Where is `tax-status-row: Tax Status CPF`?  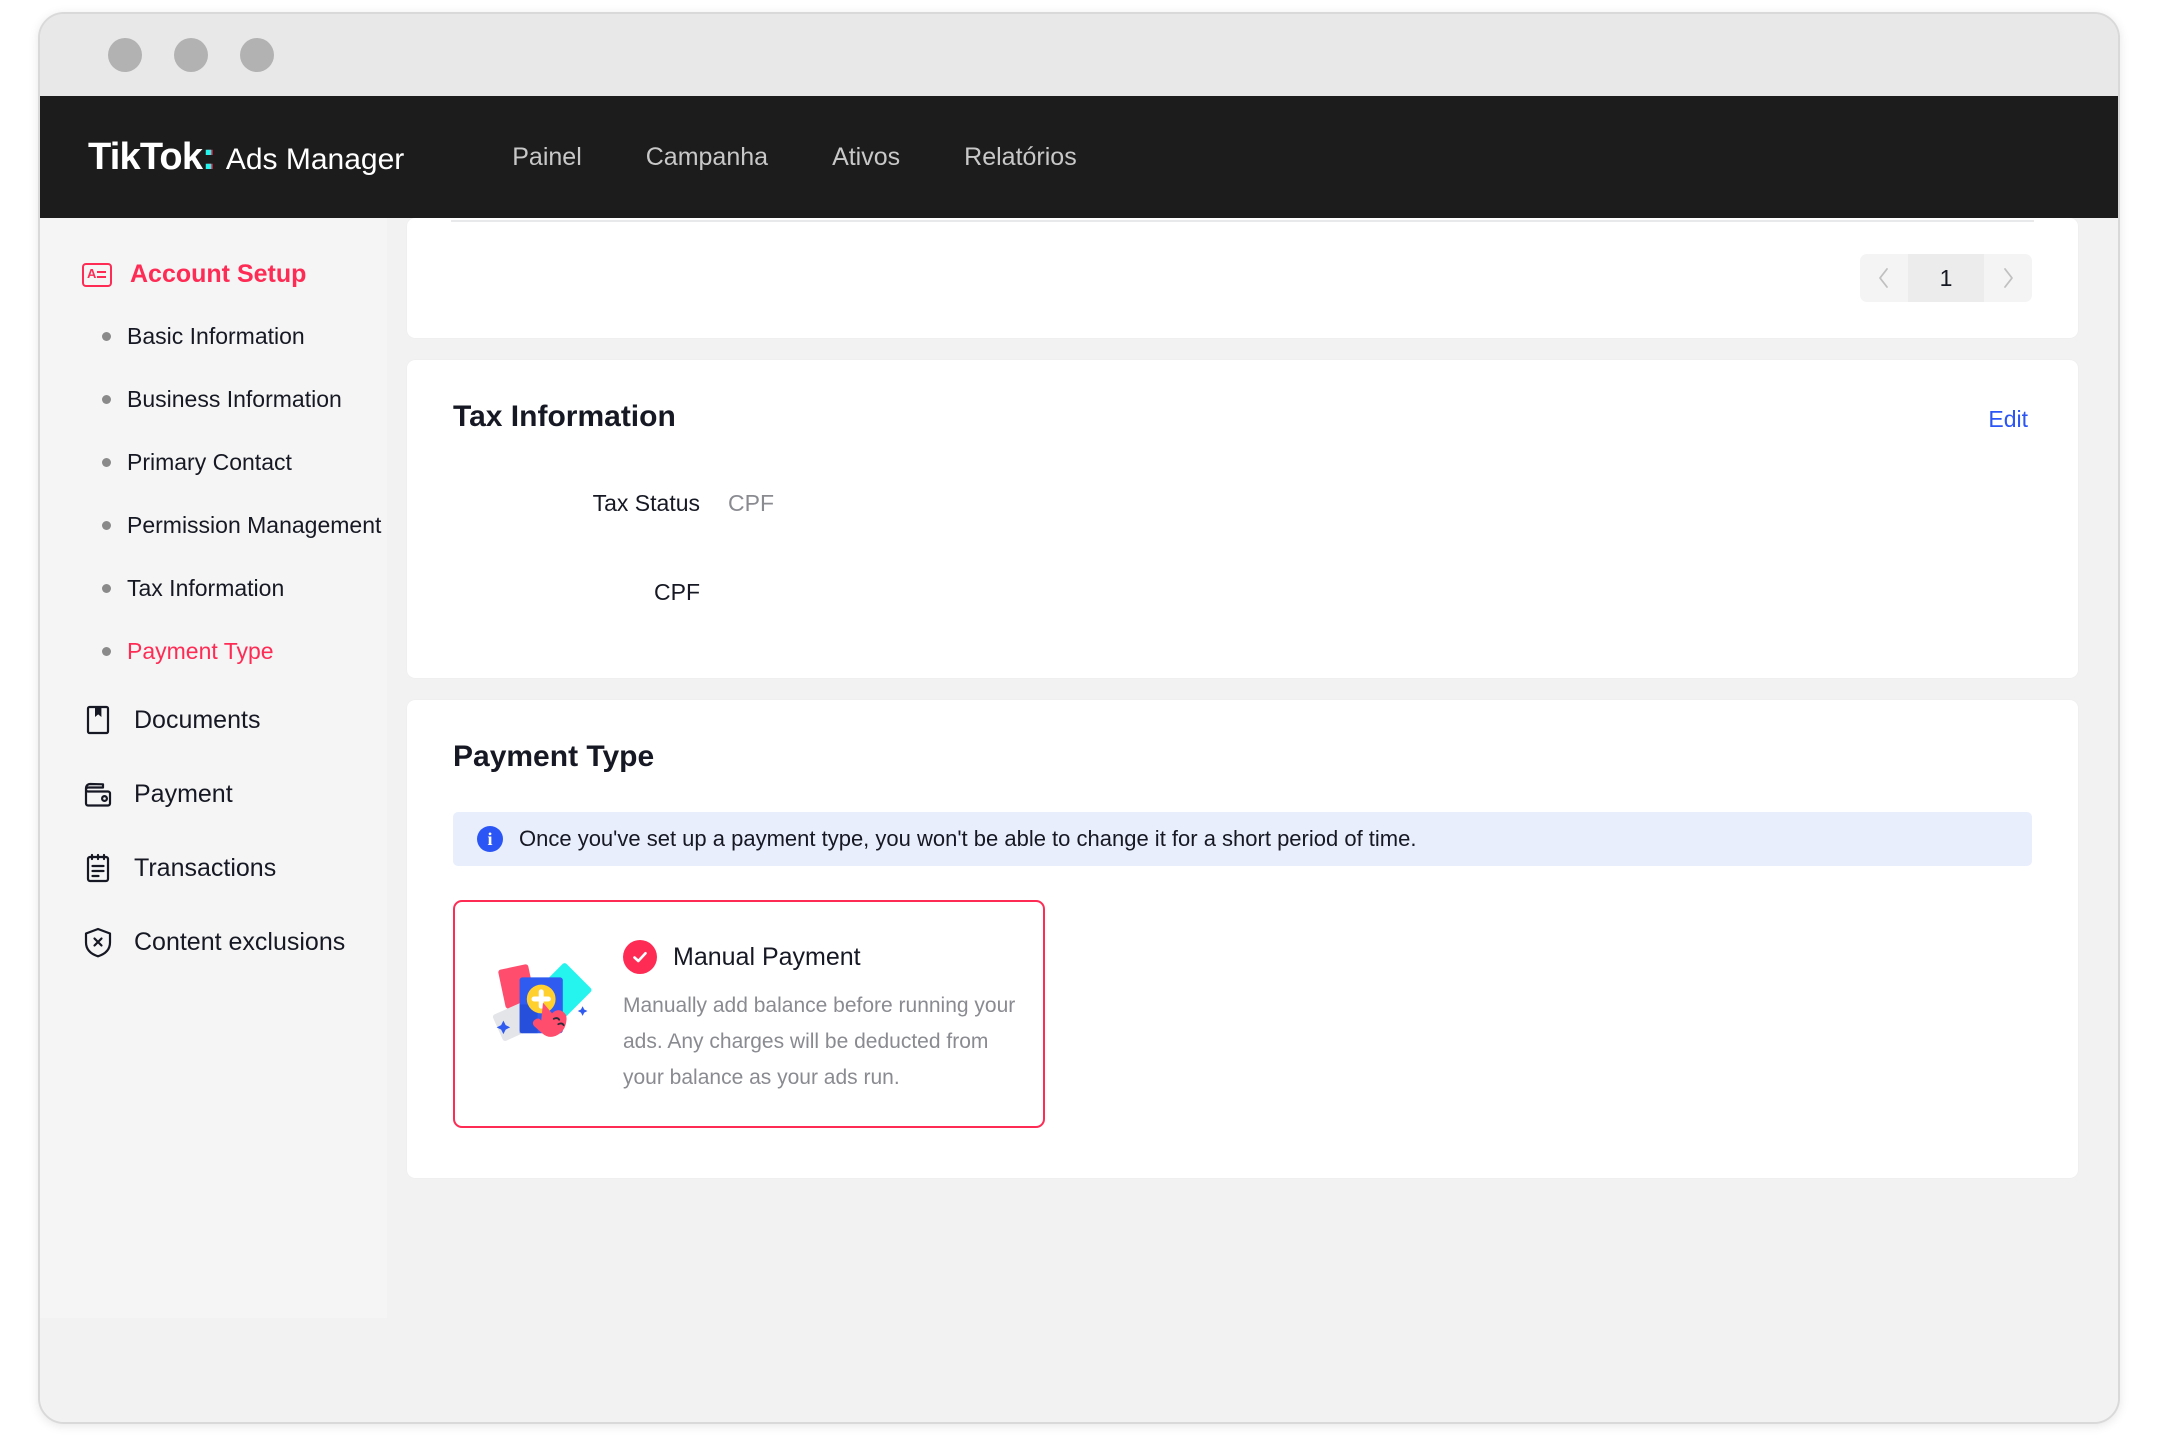 tax-status-row: Tax Status CPF is located at coordinates (1242, 503).